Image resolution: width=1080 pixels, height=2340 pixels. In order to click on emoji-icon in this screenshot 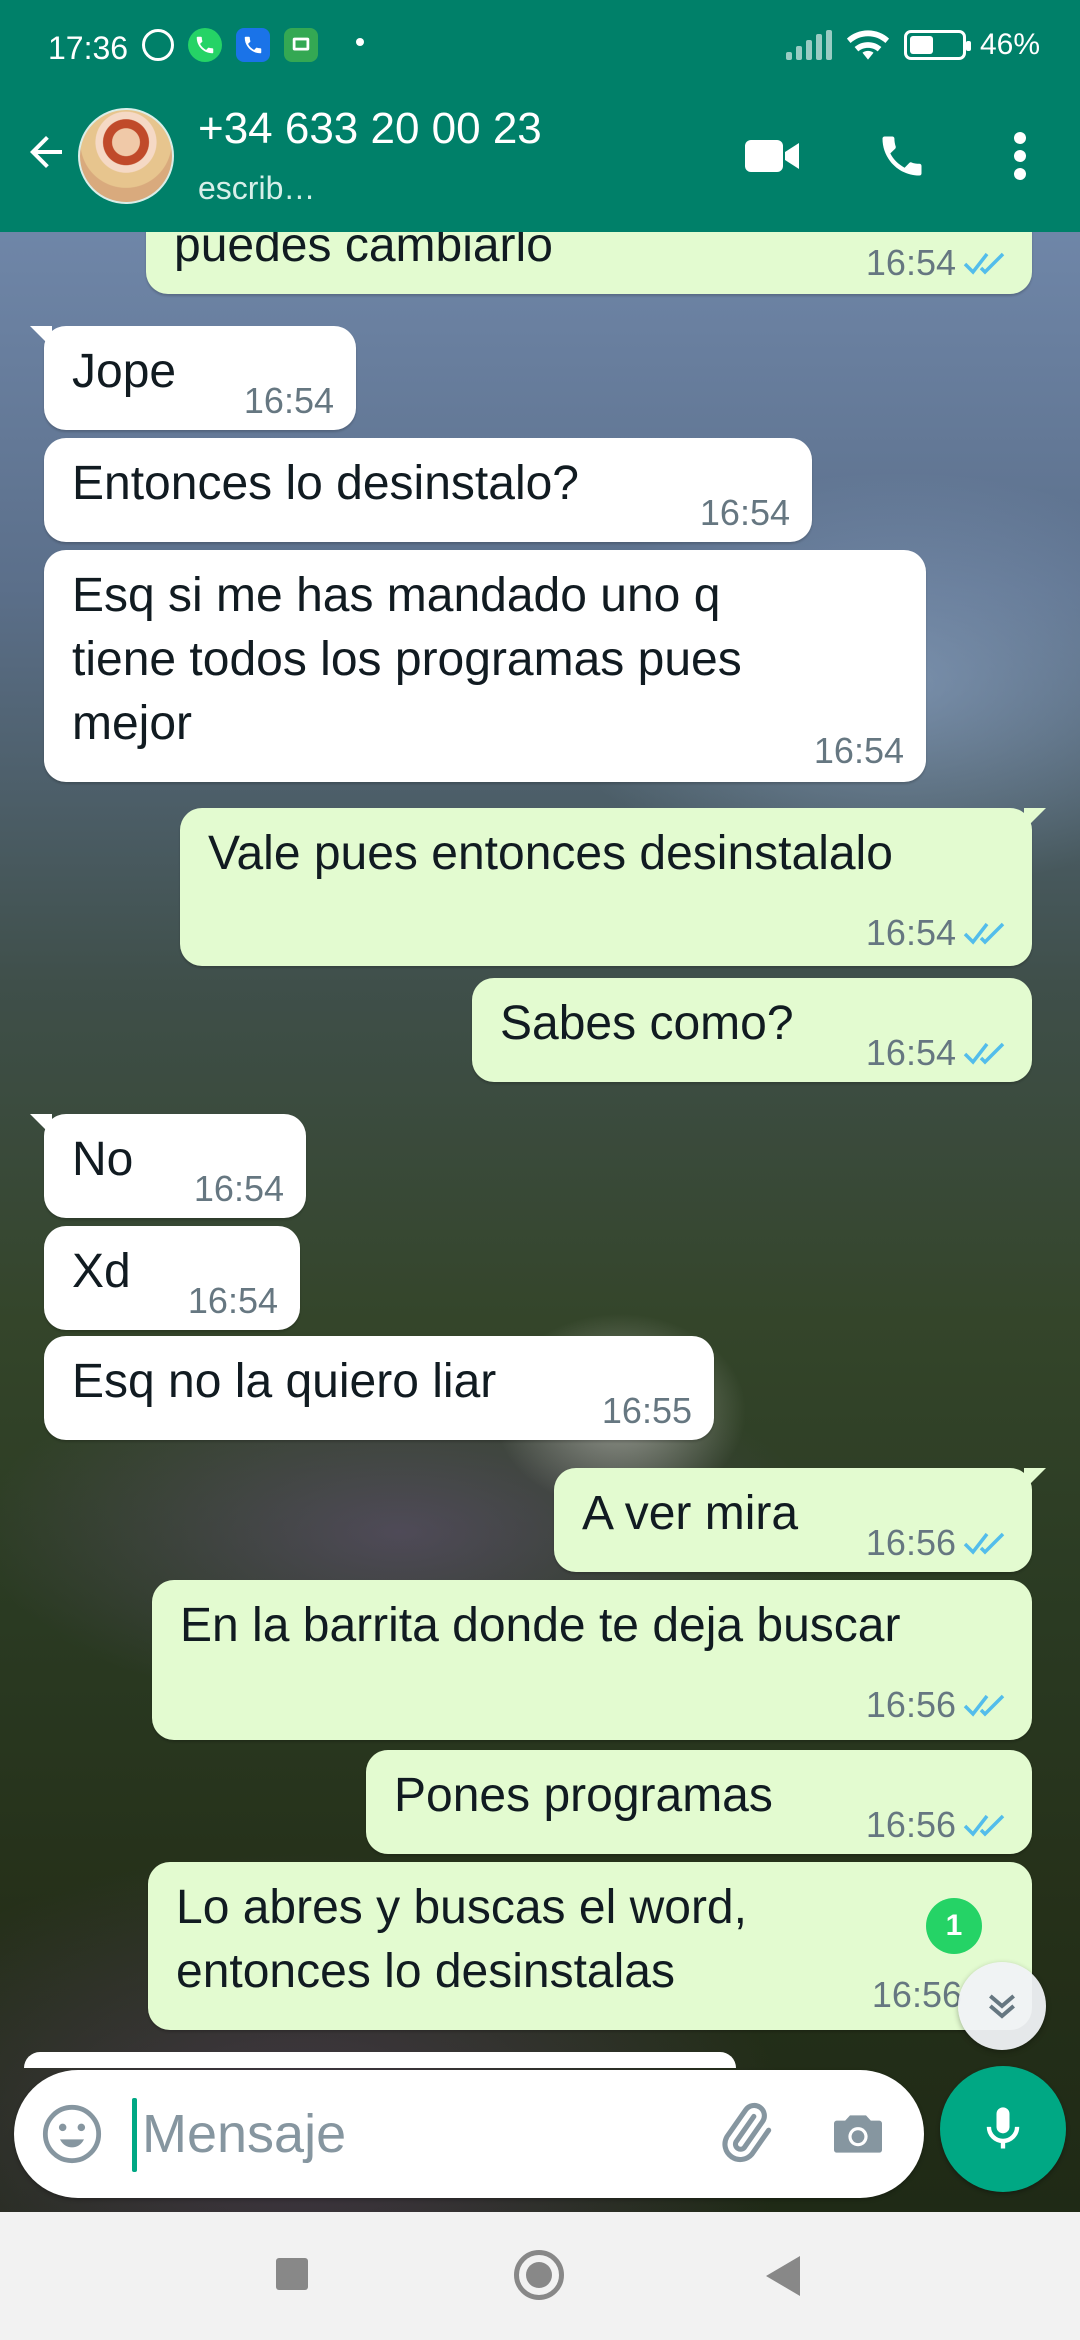, I will do `click(72, 2134)`.